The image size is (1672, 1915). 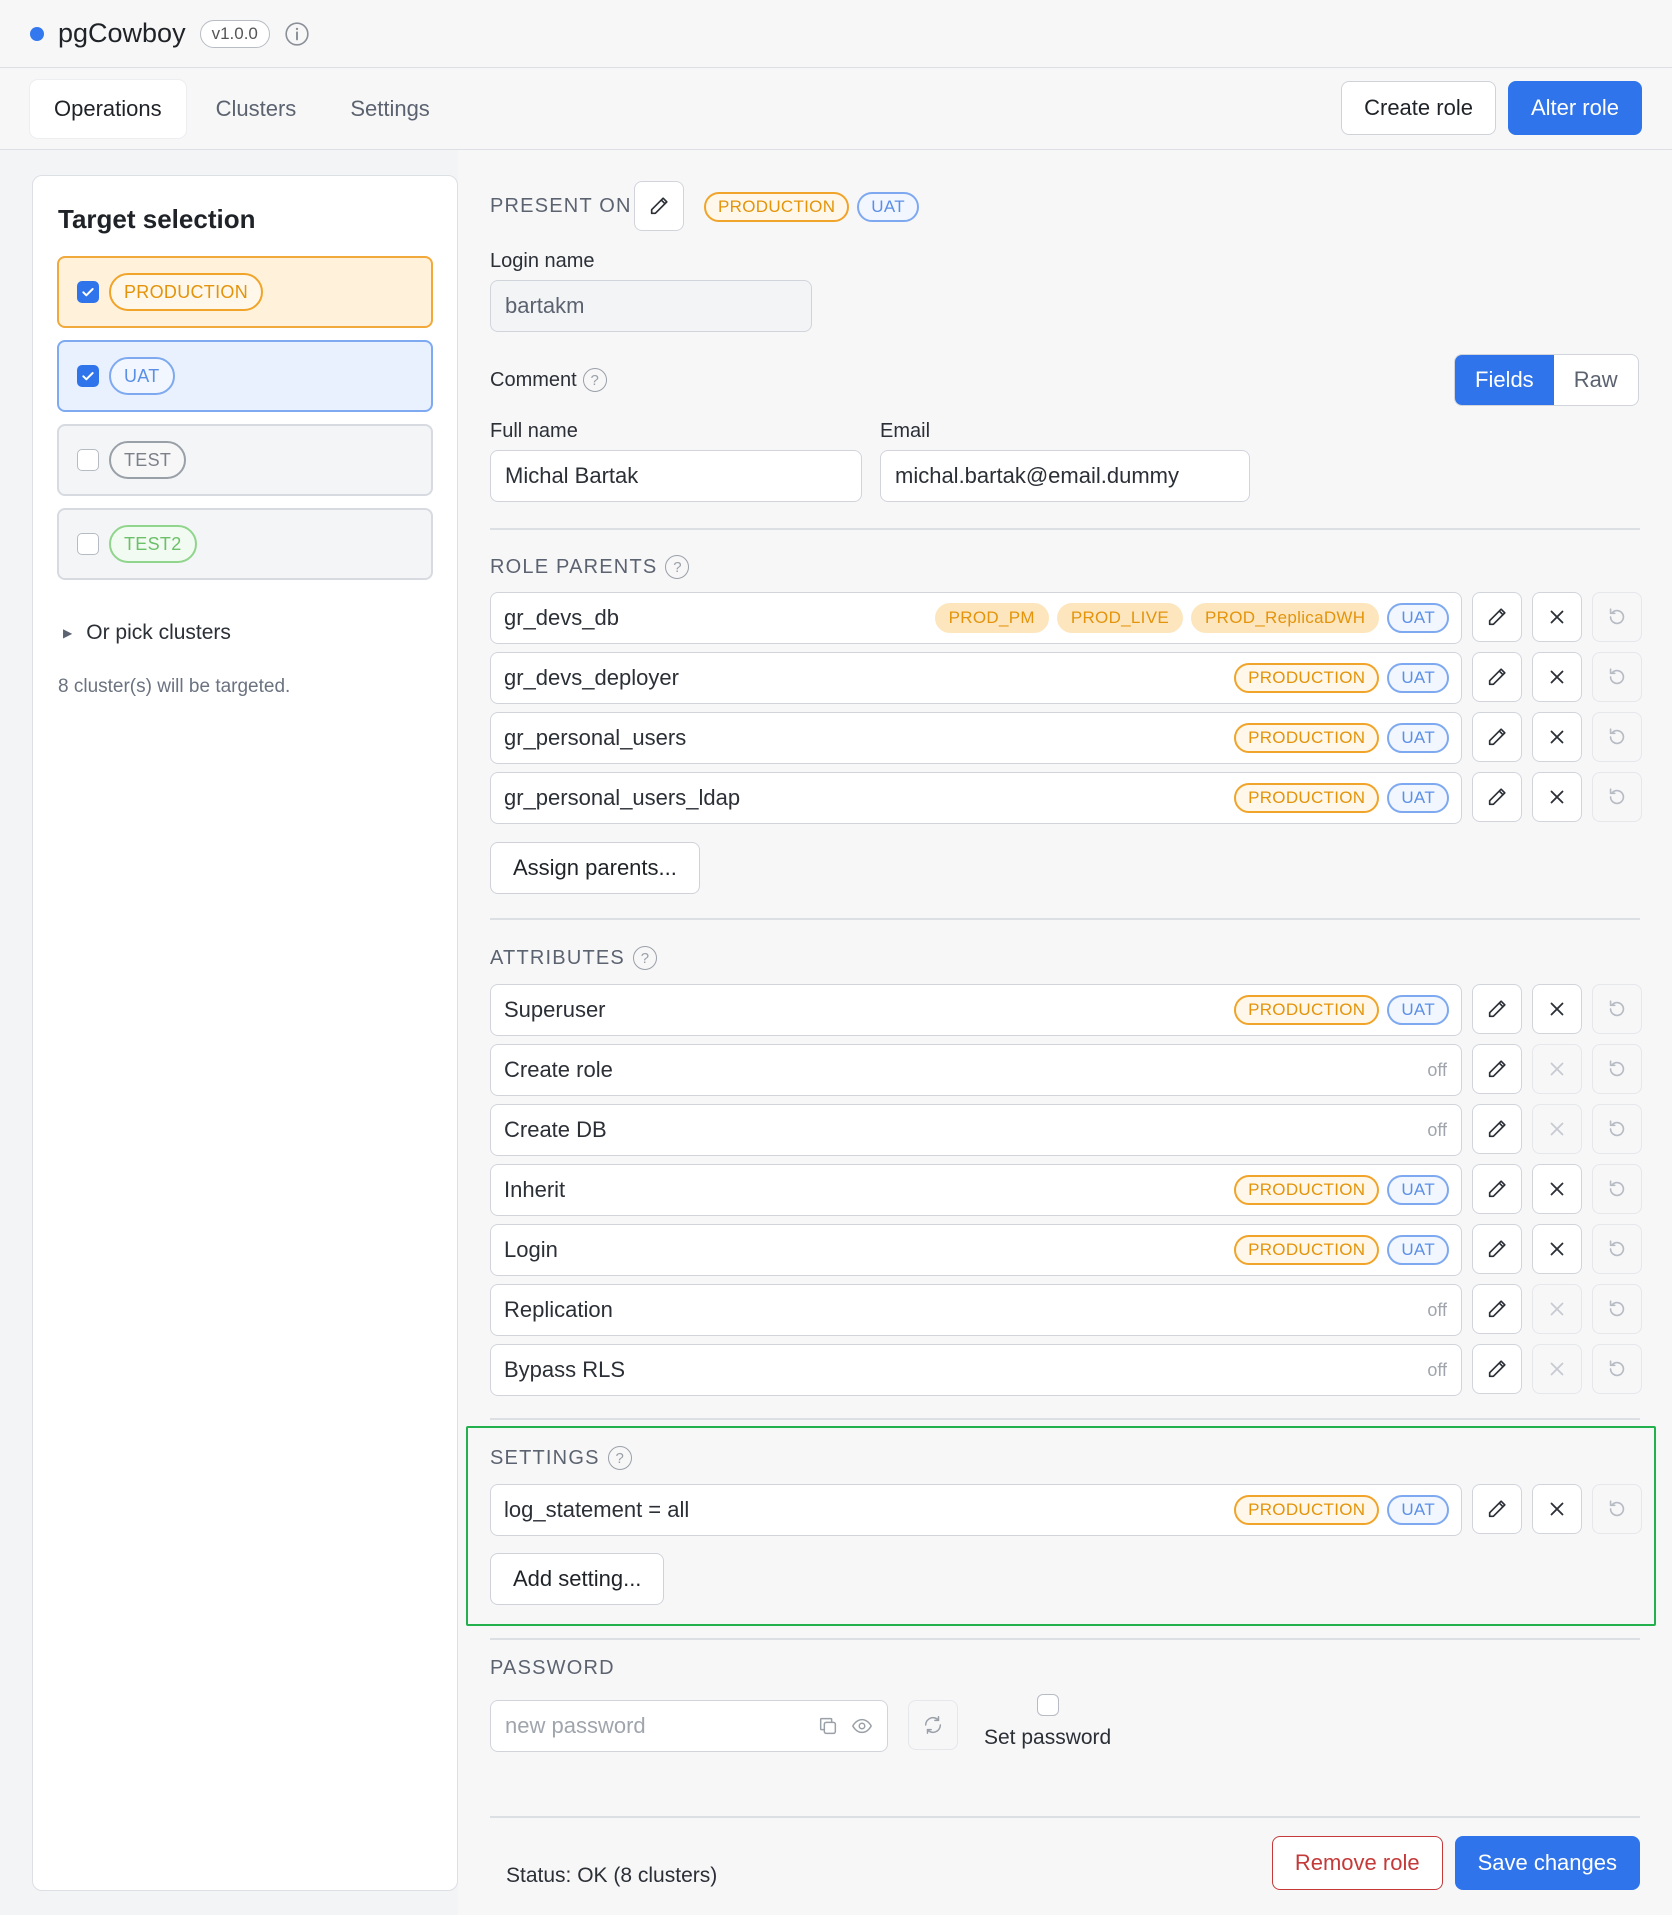 What do you see at coordinates (108, 108) in the screenshot?
I see `tab-operations: Operations` at bounding box center [108, 108].